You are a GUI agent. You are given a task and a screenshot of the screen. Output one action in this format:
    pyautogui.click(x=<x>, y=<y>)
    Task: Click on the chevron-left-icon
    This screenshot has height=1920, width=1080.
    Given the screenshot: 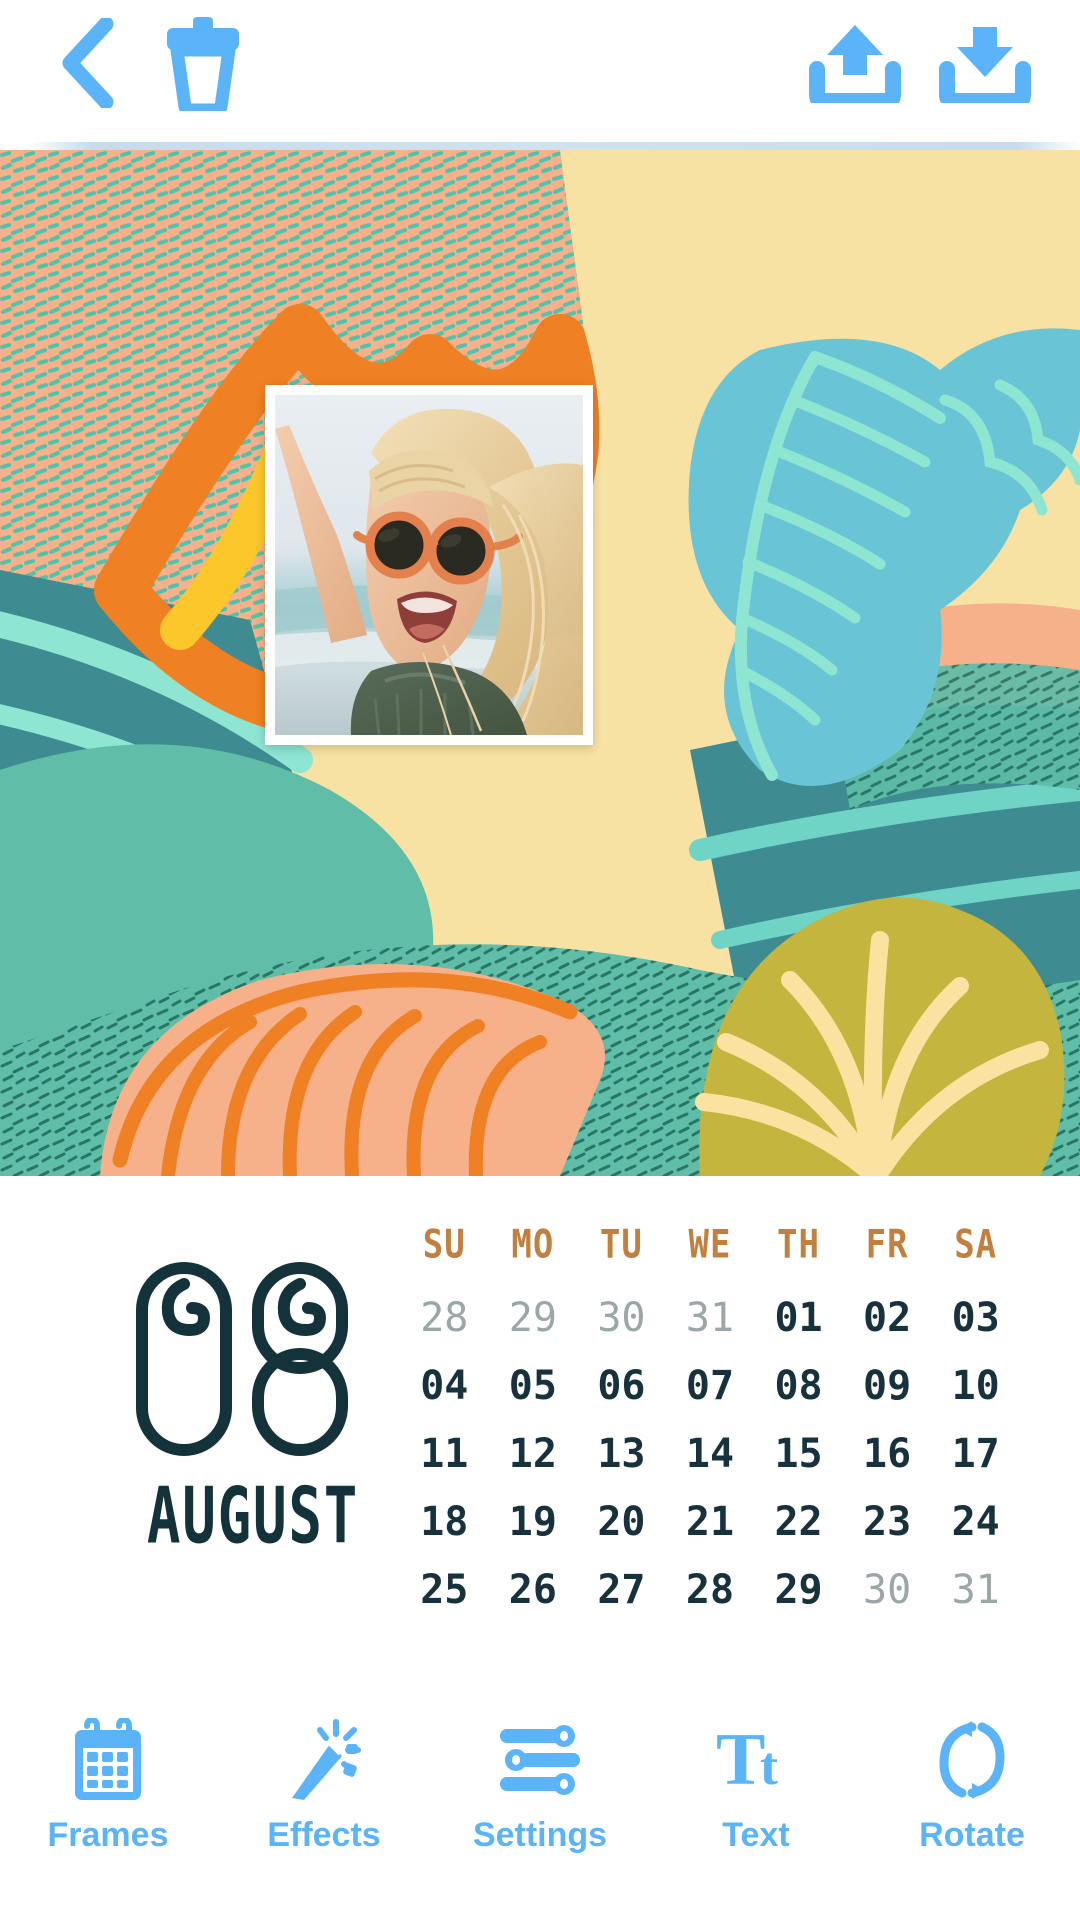 What is the action you would take?
    pyautogui.click(x=88, y=63)
    